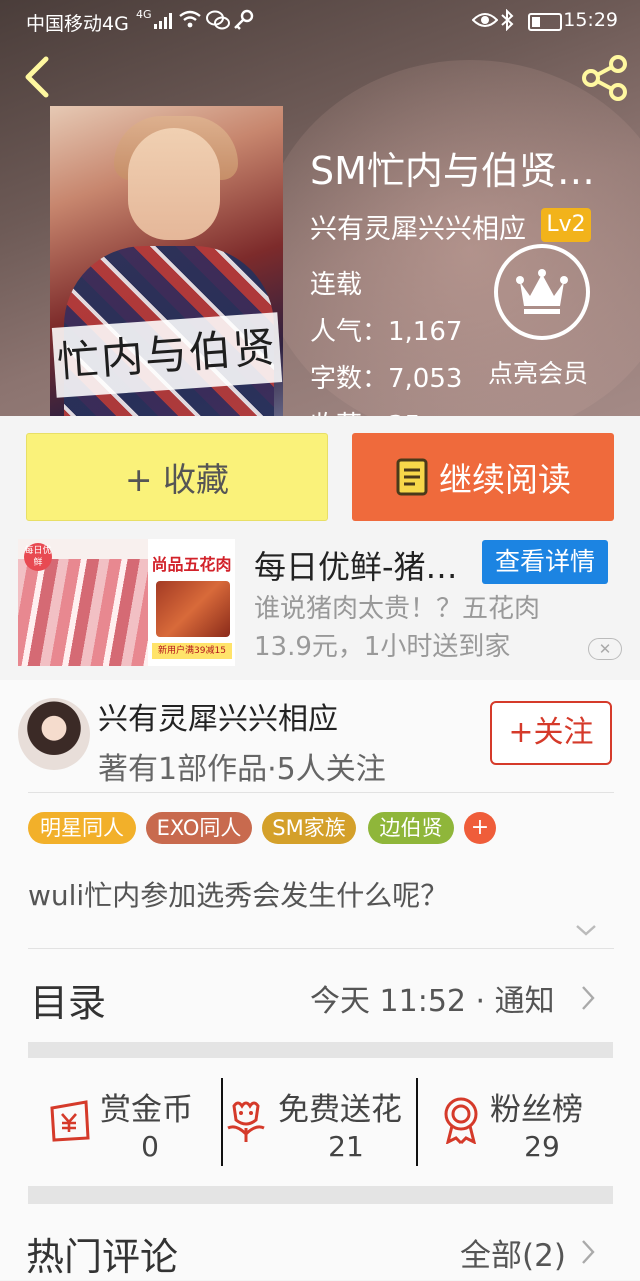 This screenshot has height=1281, width=640. I want to click on share-icon, so click(604, 78).